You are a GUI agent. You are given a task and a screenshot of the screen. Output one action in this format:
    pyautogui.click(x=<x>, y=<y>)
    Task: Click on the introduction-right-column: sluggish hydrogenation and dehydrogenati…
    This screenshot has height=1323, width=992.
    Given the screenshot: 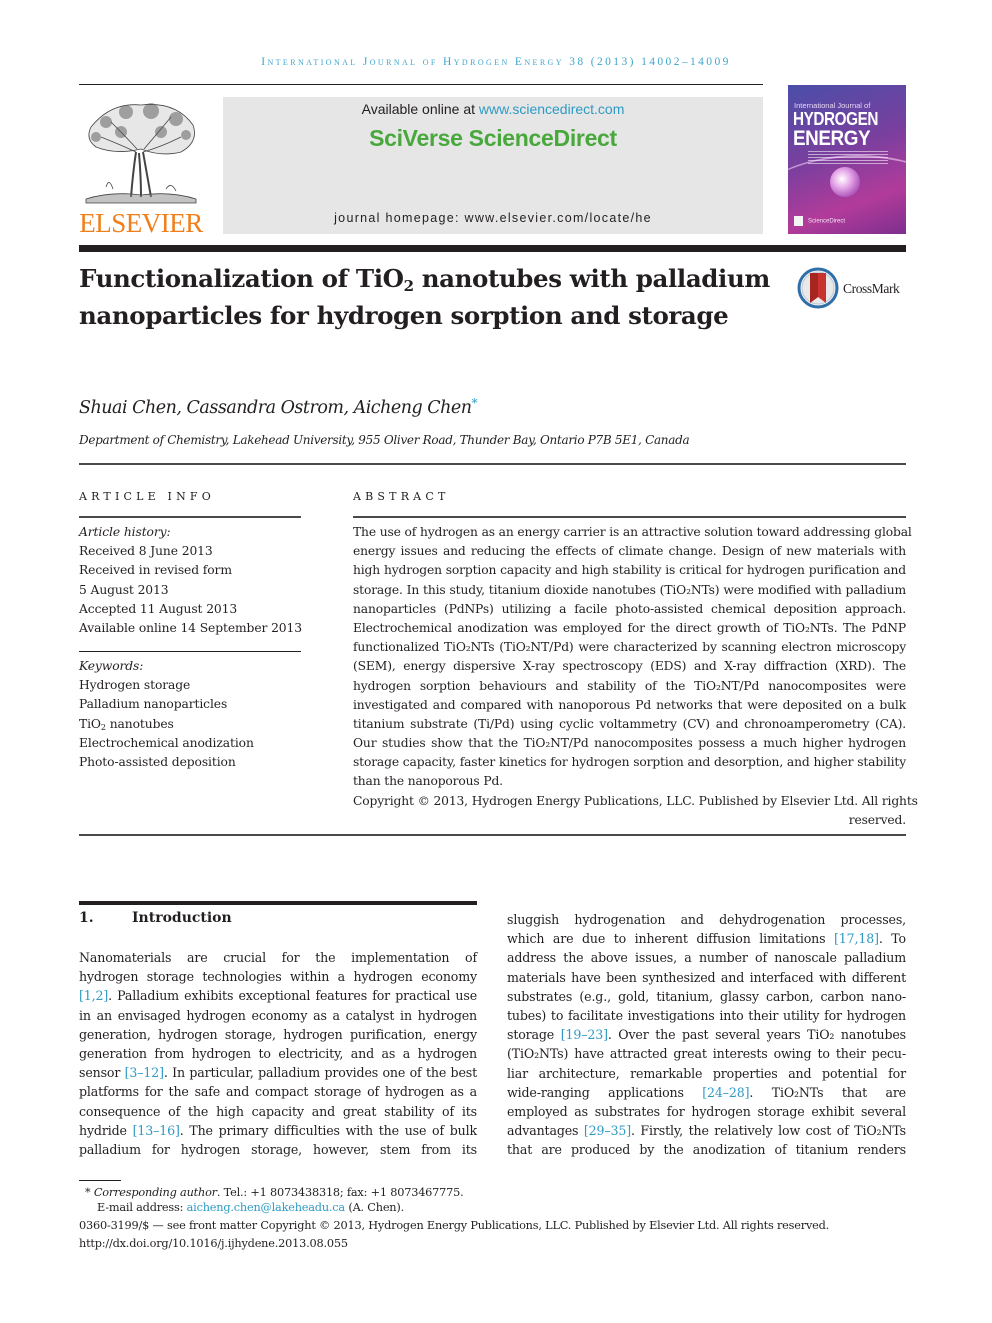 What is the action you would take?
    pyautogui.click(x=706, y=1034)
    